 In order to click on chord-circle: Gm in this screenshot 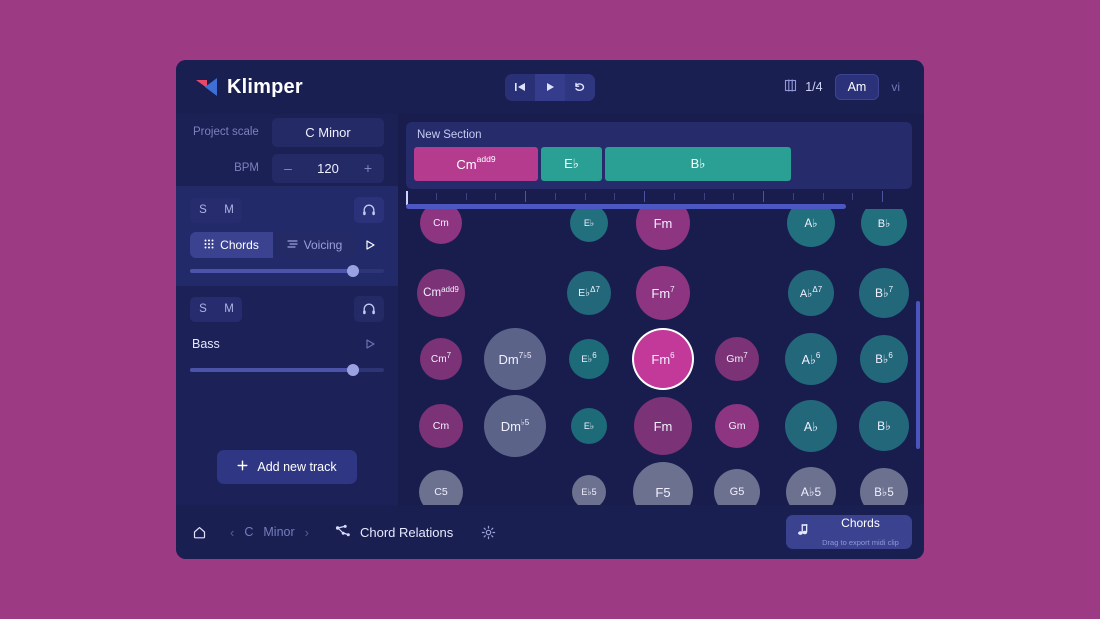, I will do `click(737, 426)`.